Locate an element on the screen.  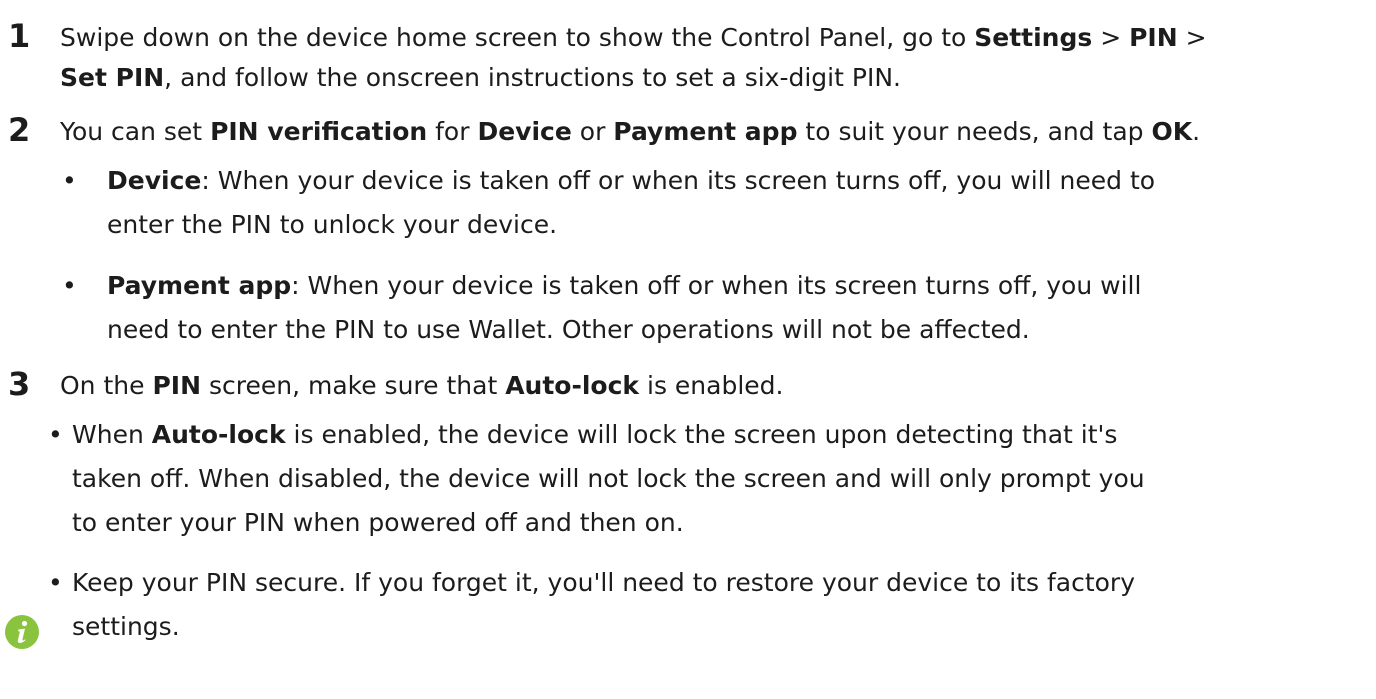
step-2-text-d: to suit your needs, and tap is located at coordinates (974, 131).